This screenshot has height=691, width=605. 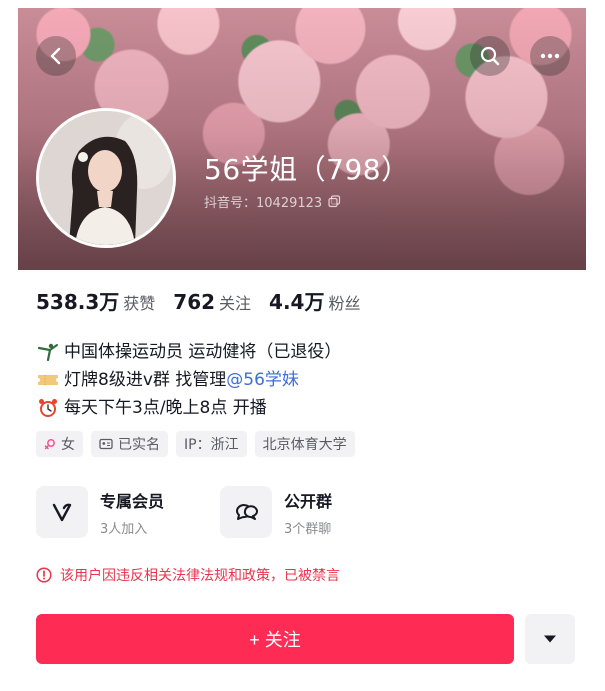 What do you see at coordinates (308, 529) in the screenshot?
I see `group-card-subtitle: 3个群聊` at bounding box center [308, 529].